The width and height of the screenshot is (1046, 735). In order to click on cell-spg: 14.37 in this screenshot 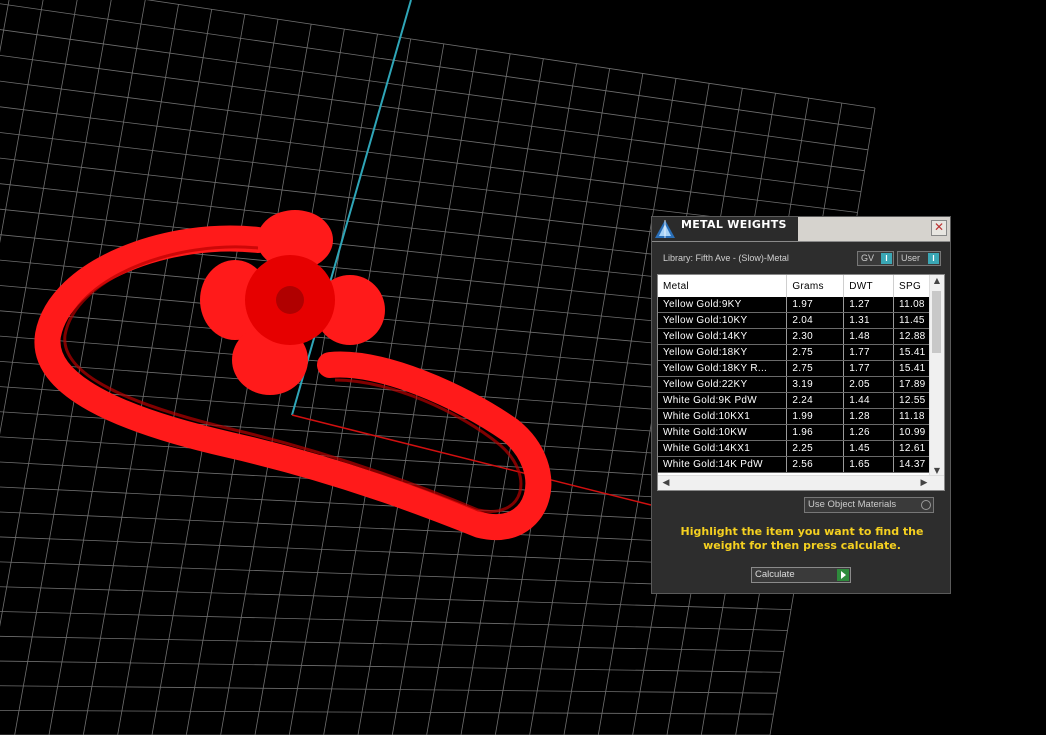, I will do `click(911, 464)`.